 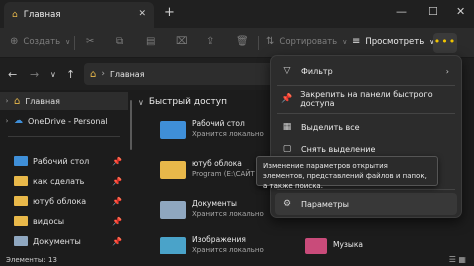 What do you see at coordinates (57, 241) in the screenshot?
I see `sidebar-item-label: Документы` at bounding box center [57, 241].